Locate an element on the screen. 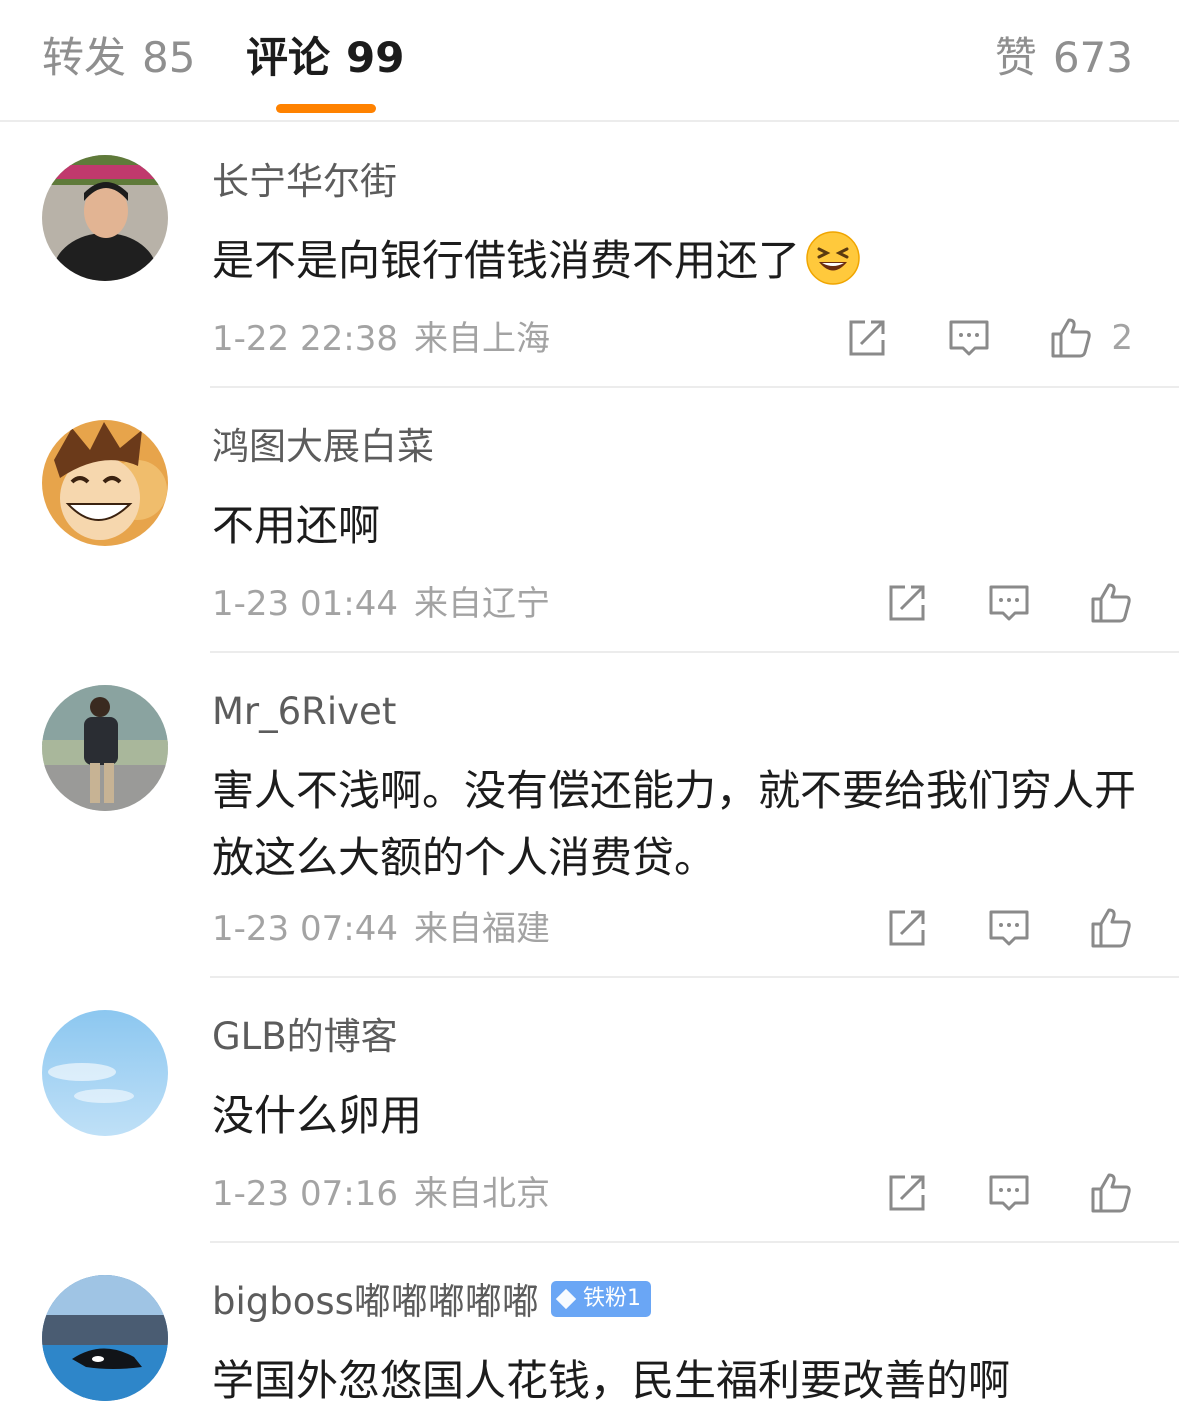  tab-likes-count: 673 is located at coordinates (1092, 57).